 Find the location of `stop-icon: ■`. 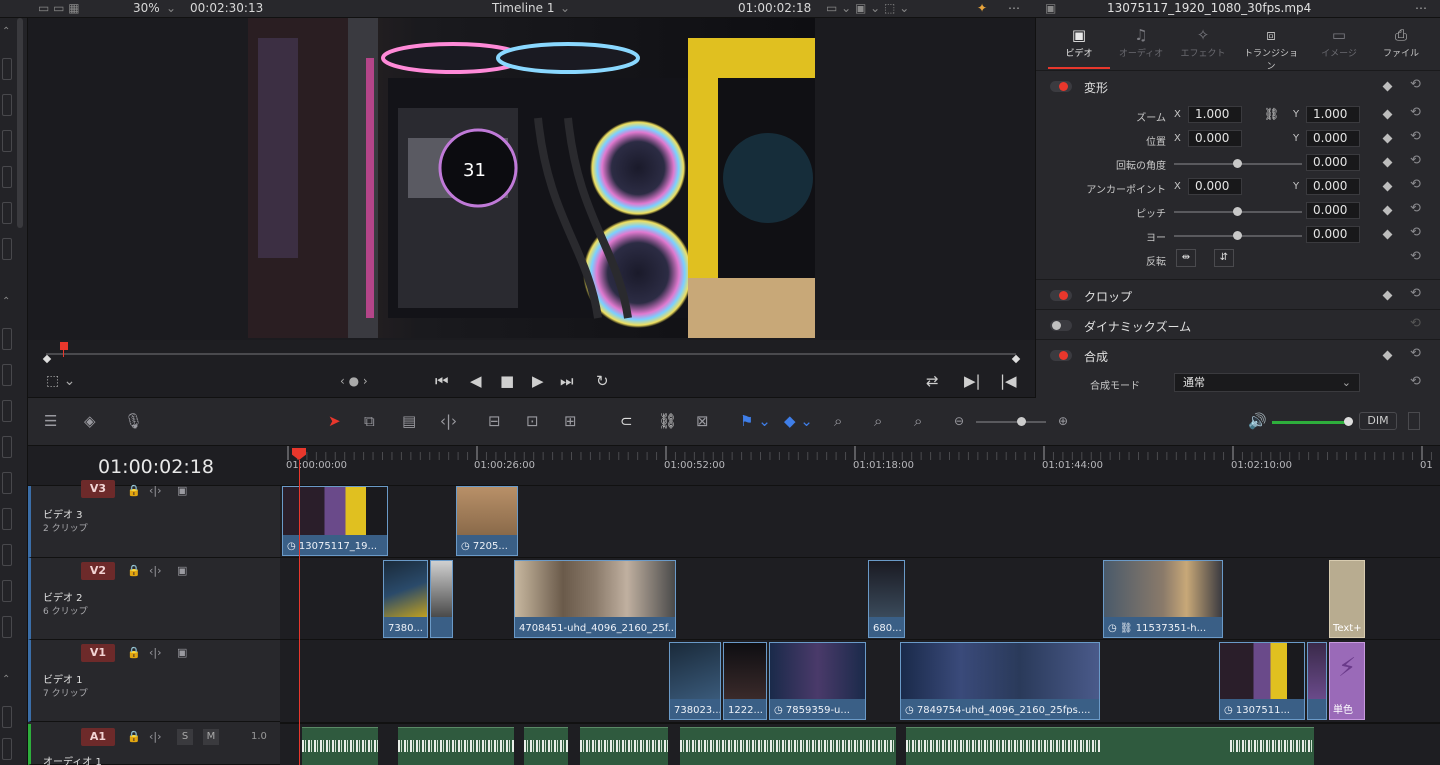

stop-icon: ■ is located at coordinates (507, 381).